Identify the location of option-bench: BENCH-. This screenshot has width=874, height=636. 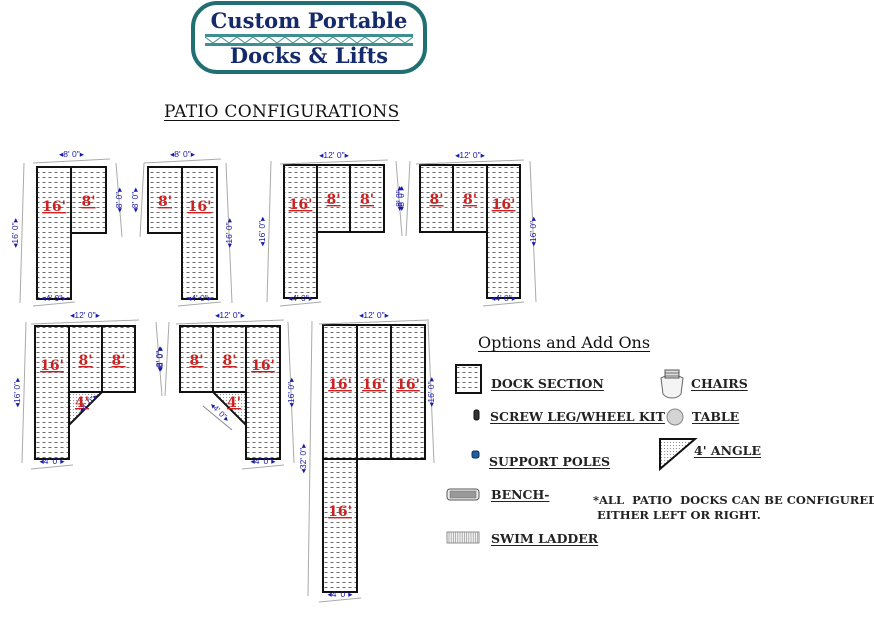
(520, 494).